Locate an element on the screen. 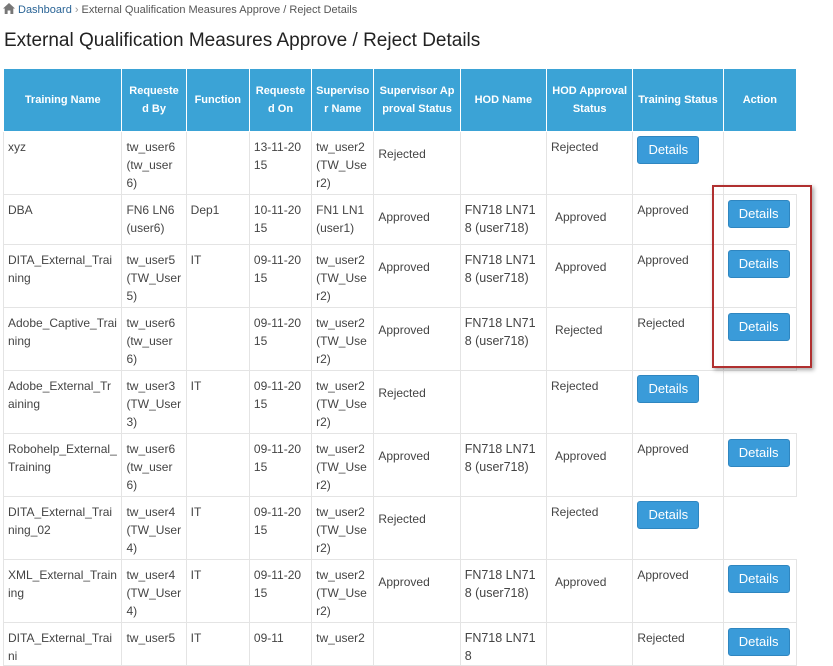  col-header-supervisor-name: Superviso r Name is located at coordinates (343, 100).